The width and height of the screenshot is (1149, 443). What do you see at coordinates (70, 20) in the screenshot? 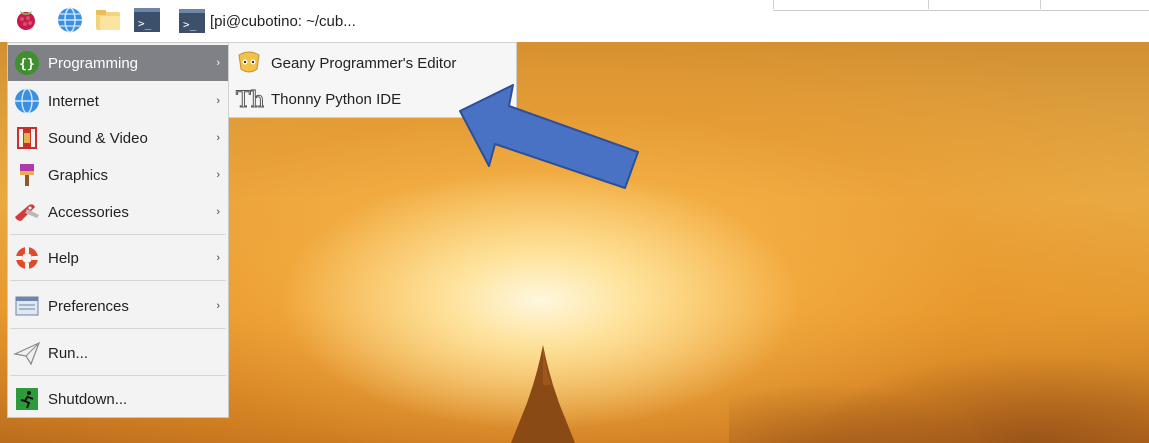
I see `web-browser-icon` at bounding box center [70, 20].